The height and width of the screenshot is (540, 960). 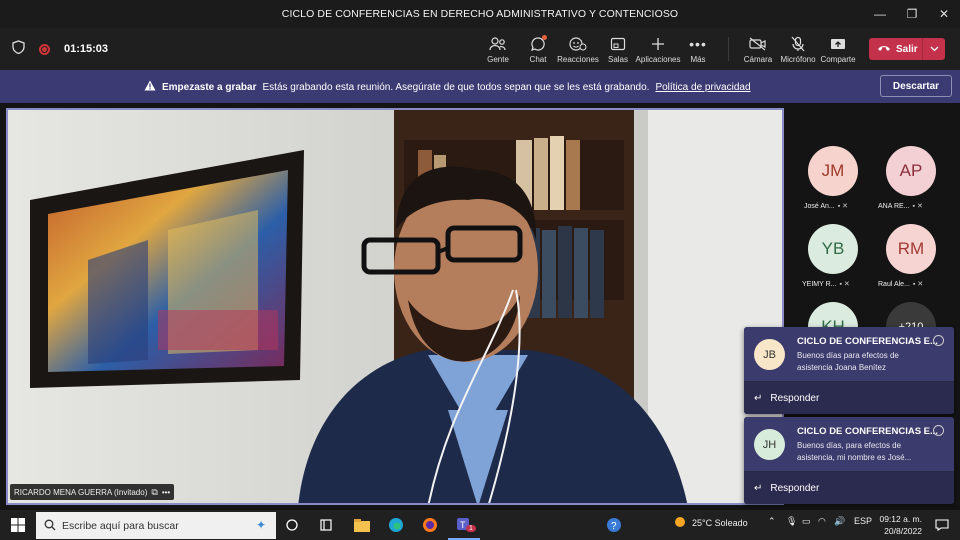 What do you see at coordinates (728, 49) in the screenshot?
I see `toolbar-divider` at bounding box center [728, 49].